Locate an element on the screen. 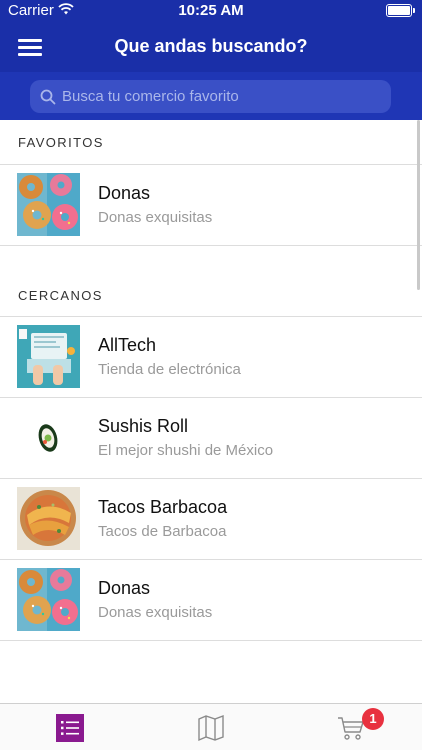 Image resolution: width=422 pixels, height=750 pixels. item-name: Tacos Barbacoa is located at coordinates (163, 507).